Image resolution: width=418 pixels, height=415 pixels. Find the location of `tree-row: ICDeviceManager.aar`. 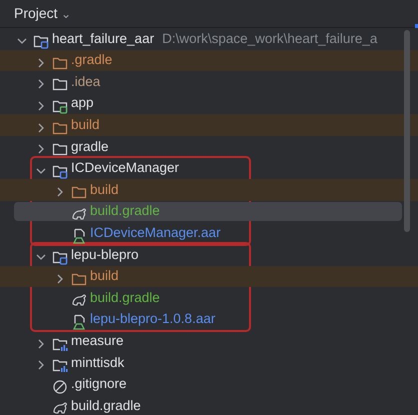

tree-row: ICDeviceManager.aar is located at coordinates (209, 233).